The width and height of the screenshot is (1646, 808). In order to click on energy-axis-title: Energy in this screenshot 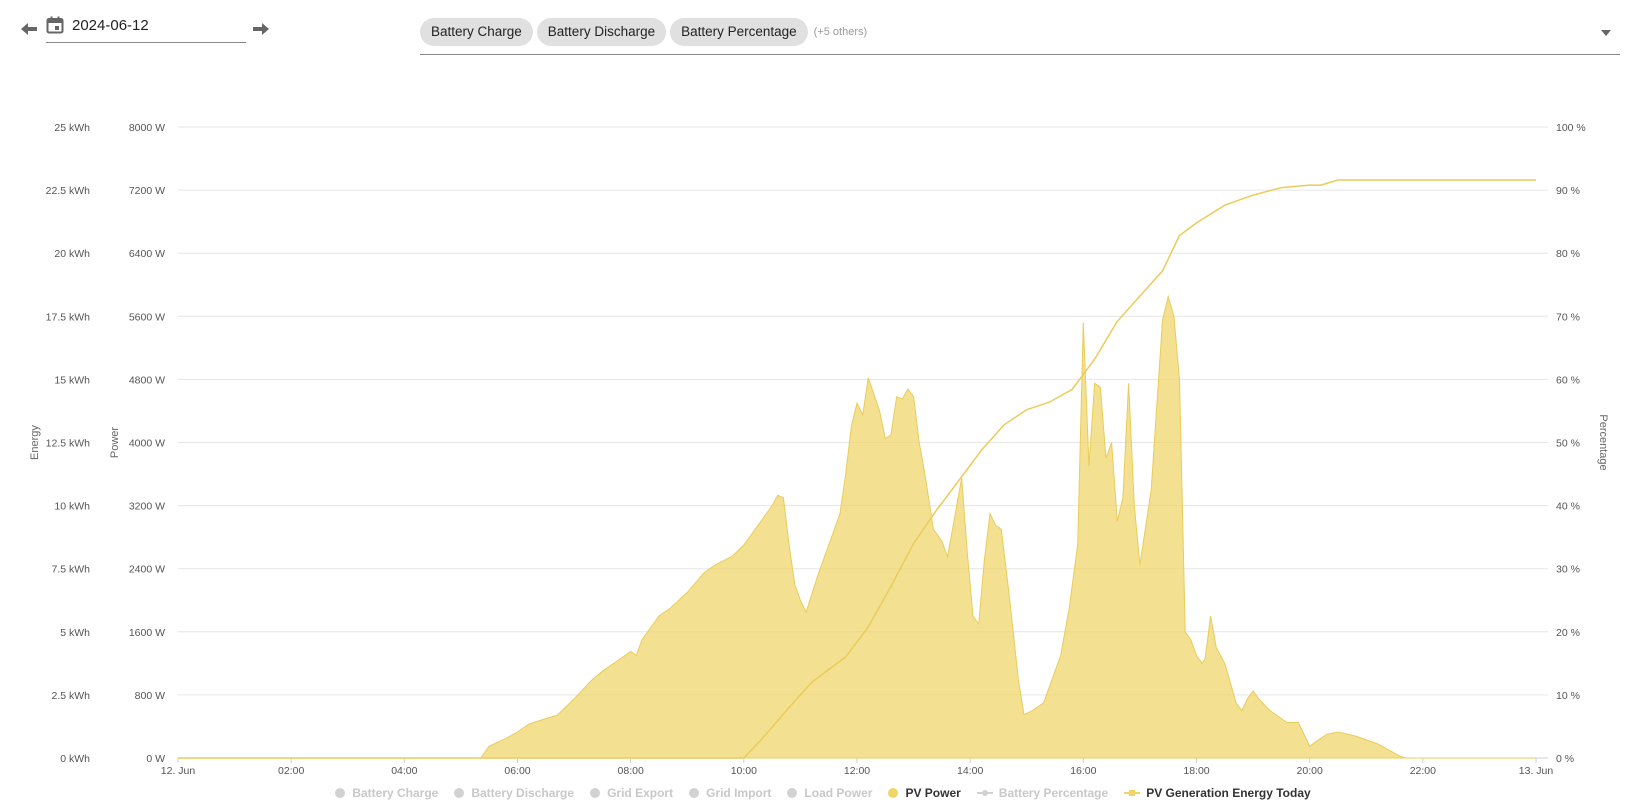, I will do `click(35, 442)`.